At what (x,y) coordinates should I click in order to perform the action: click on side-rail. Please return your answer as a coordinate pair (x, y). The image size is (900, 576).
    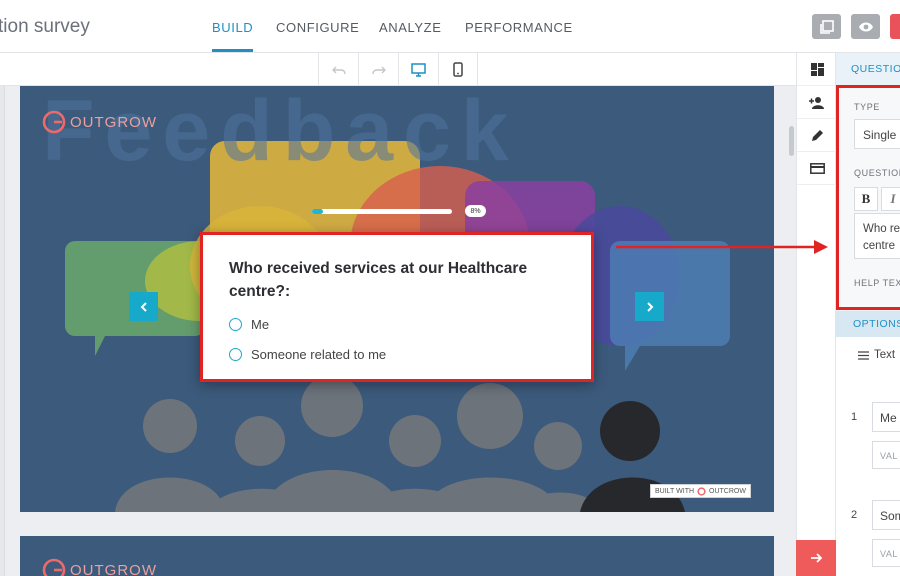
    Looking at the image, I should click on (816, 314).